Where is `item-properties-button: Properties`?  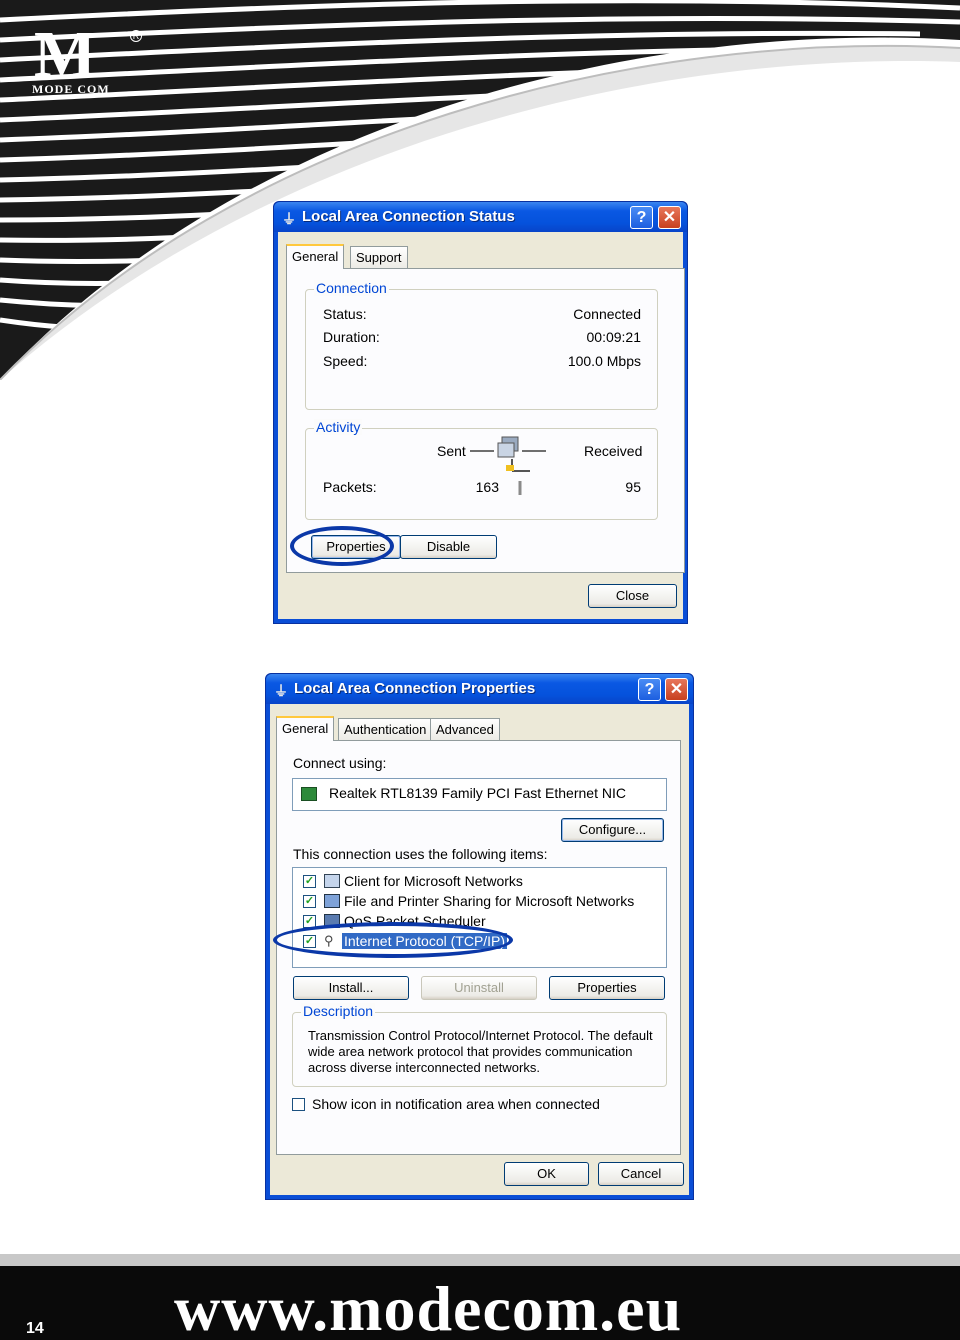 item-properties-button: Properties is located at coordinates (607, 988).